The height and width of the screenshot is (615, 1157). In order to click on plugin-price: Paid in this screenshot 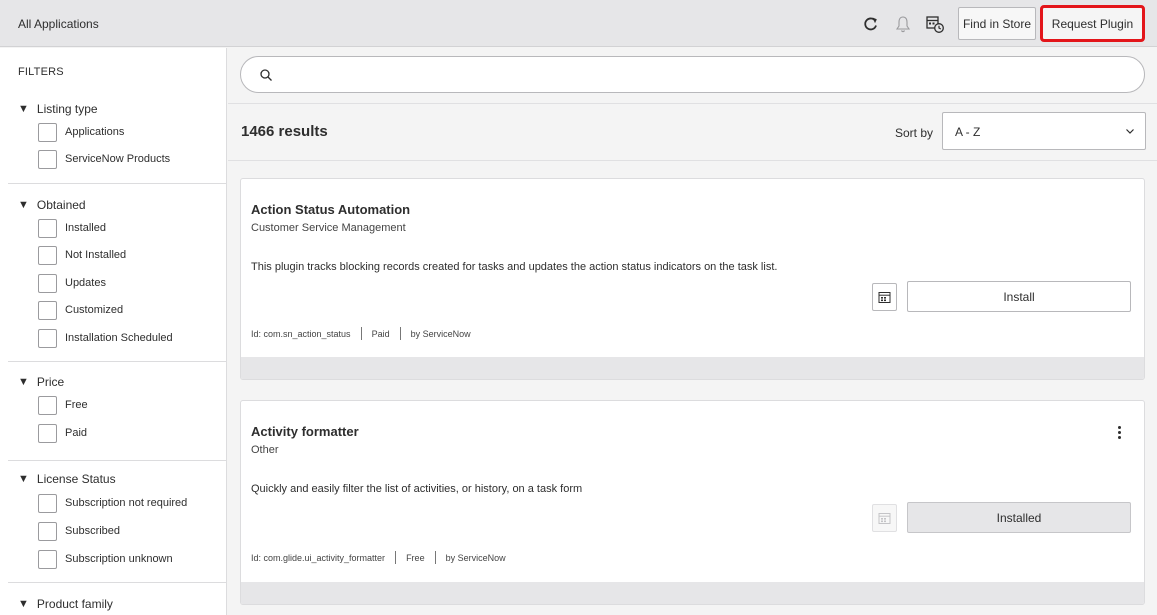, I will do `click(380, 333)`.